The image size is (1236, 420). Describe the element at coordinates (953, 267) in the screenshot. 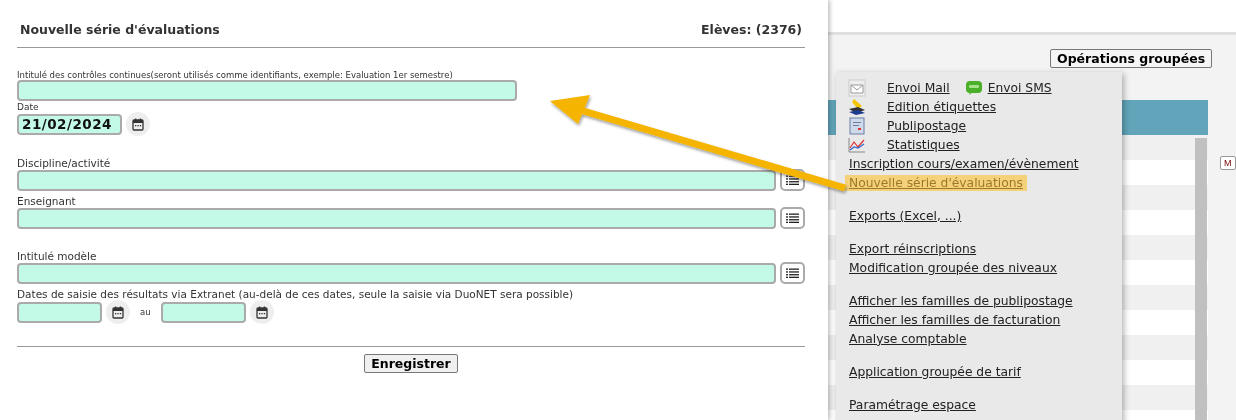

I see `menu-item: Modification groupée des niveaux` at that location.